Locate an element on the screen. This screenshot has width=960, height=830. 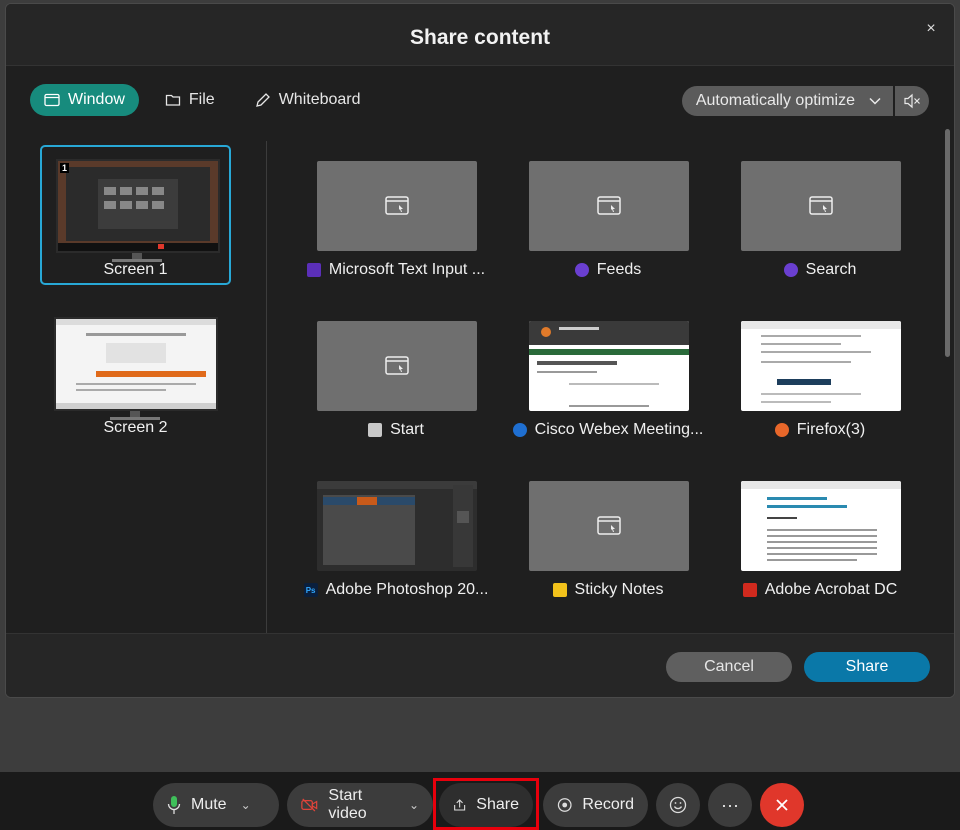
window-label-row: Adobe Acrobat DC is located at coordinates (820, 590).